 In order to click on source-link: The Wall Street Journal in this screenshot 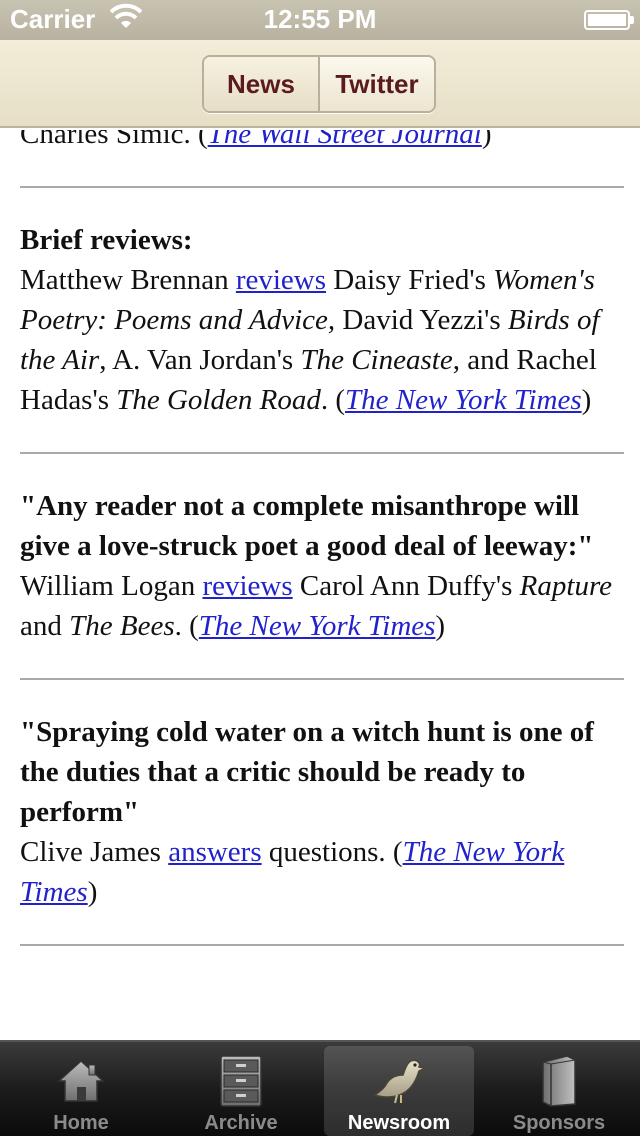, I will do `click(345, 140)`.